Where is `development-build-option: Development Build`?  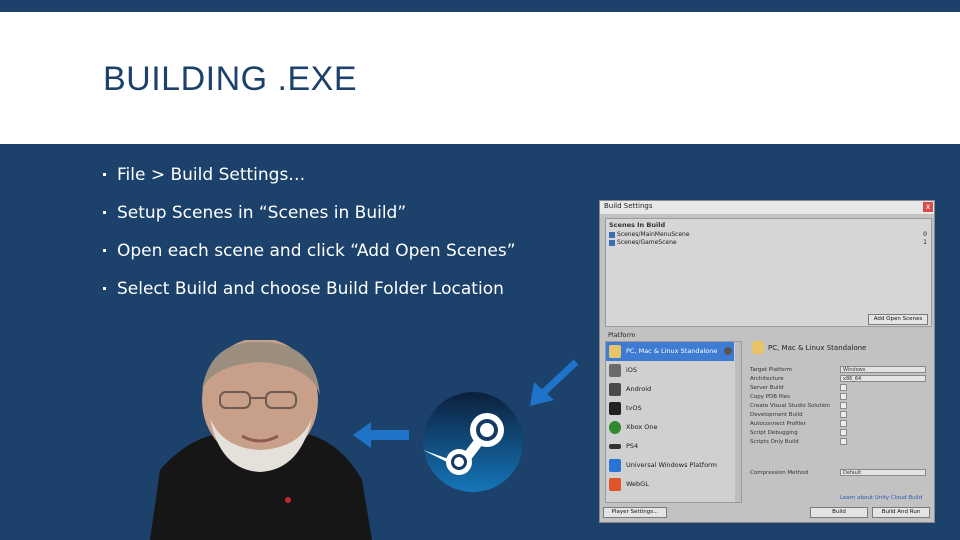 development-build-option: Development Build is located at coordinates (840, 415).